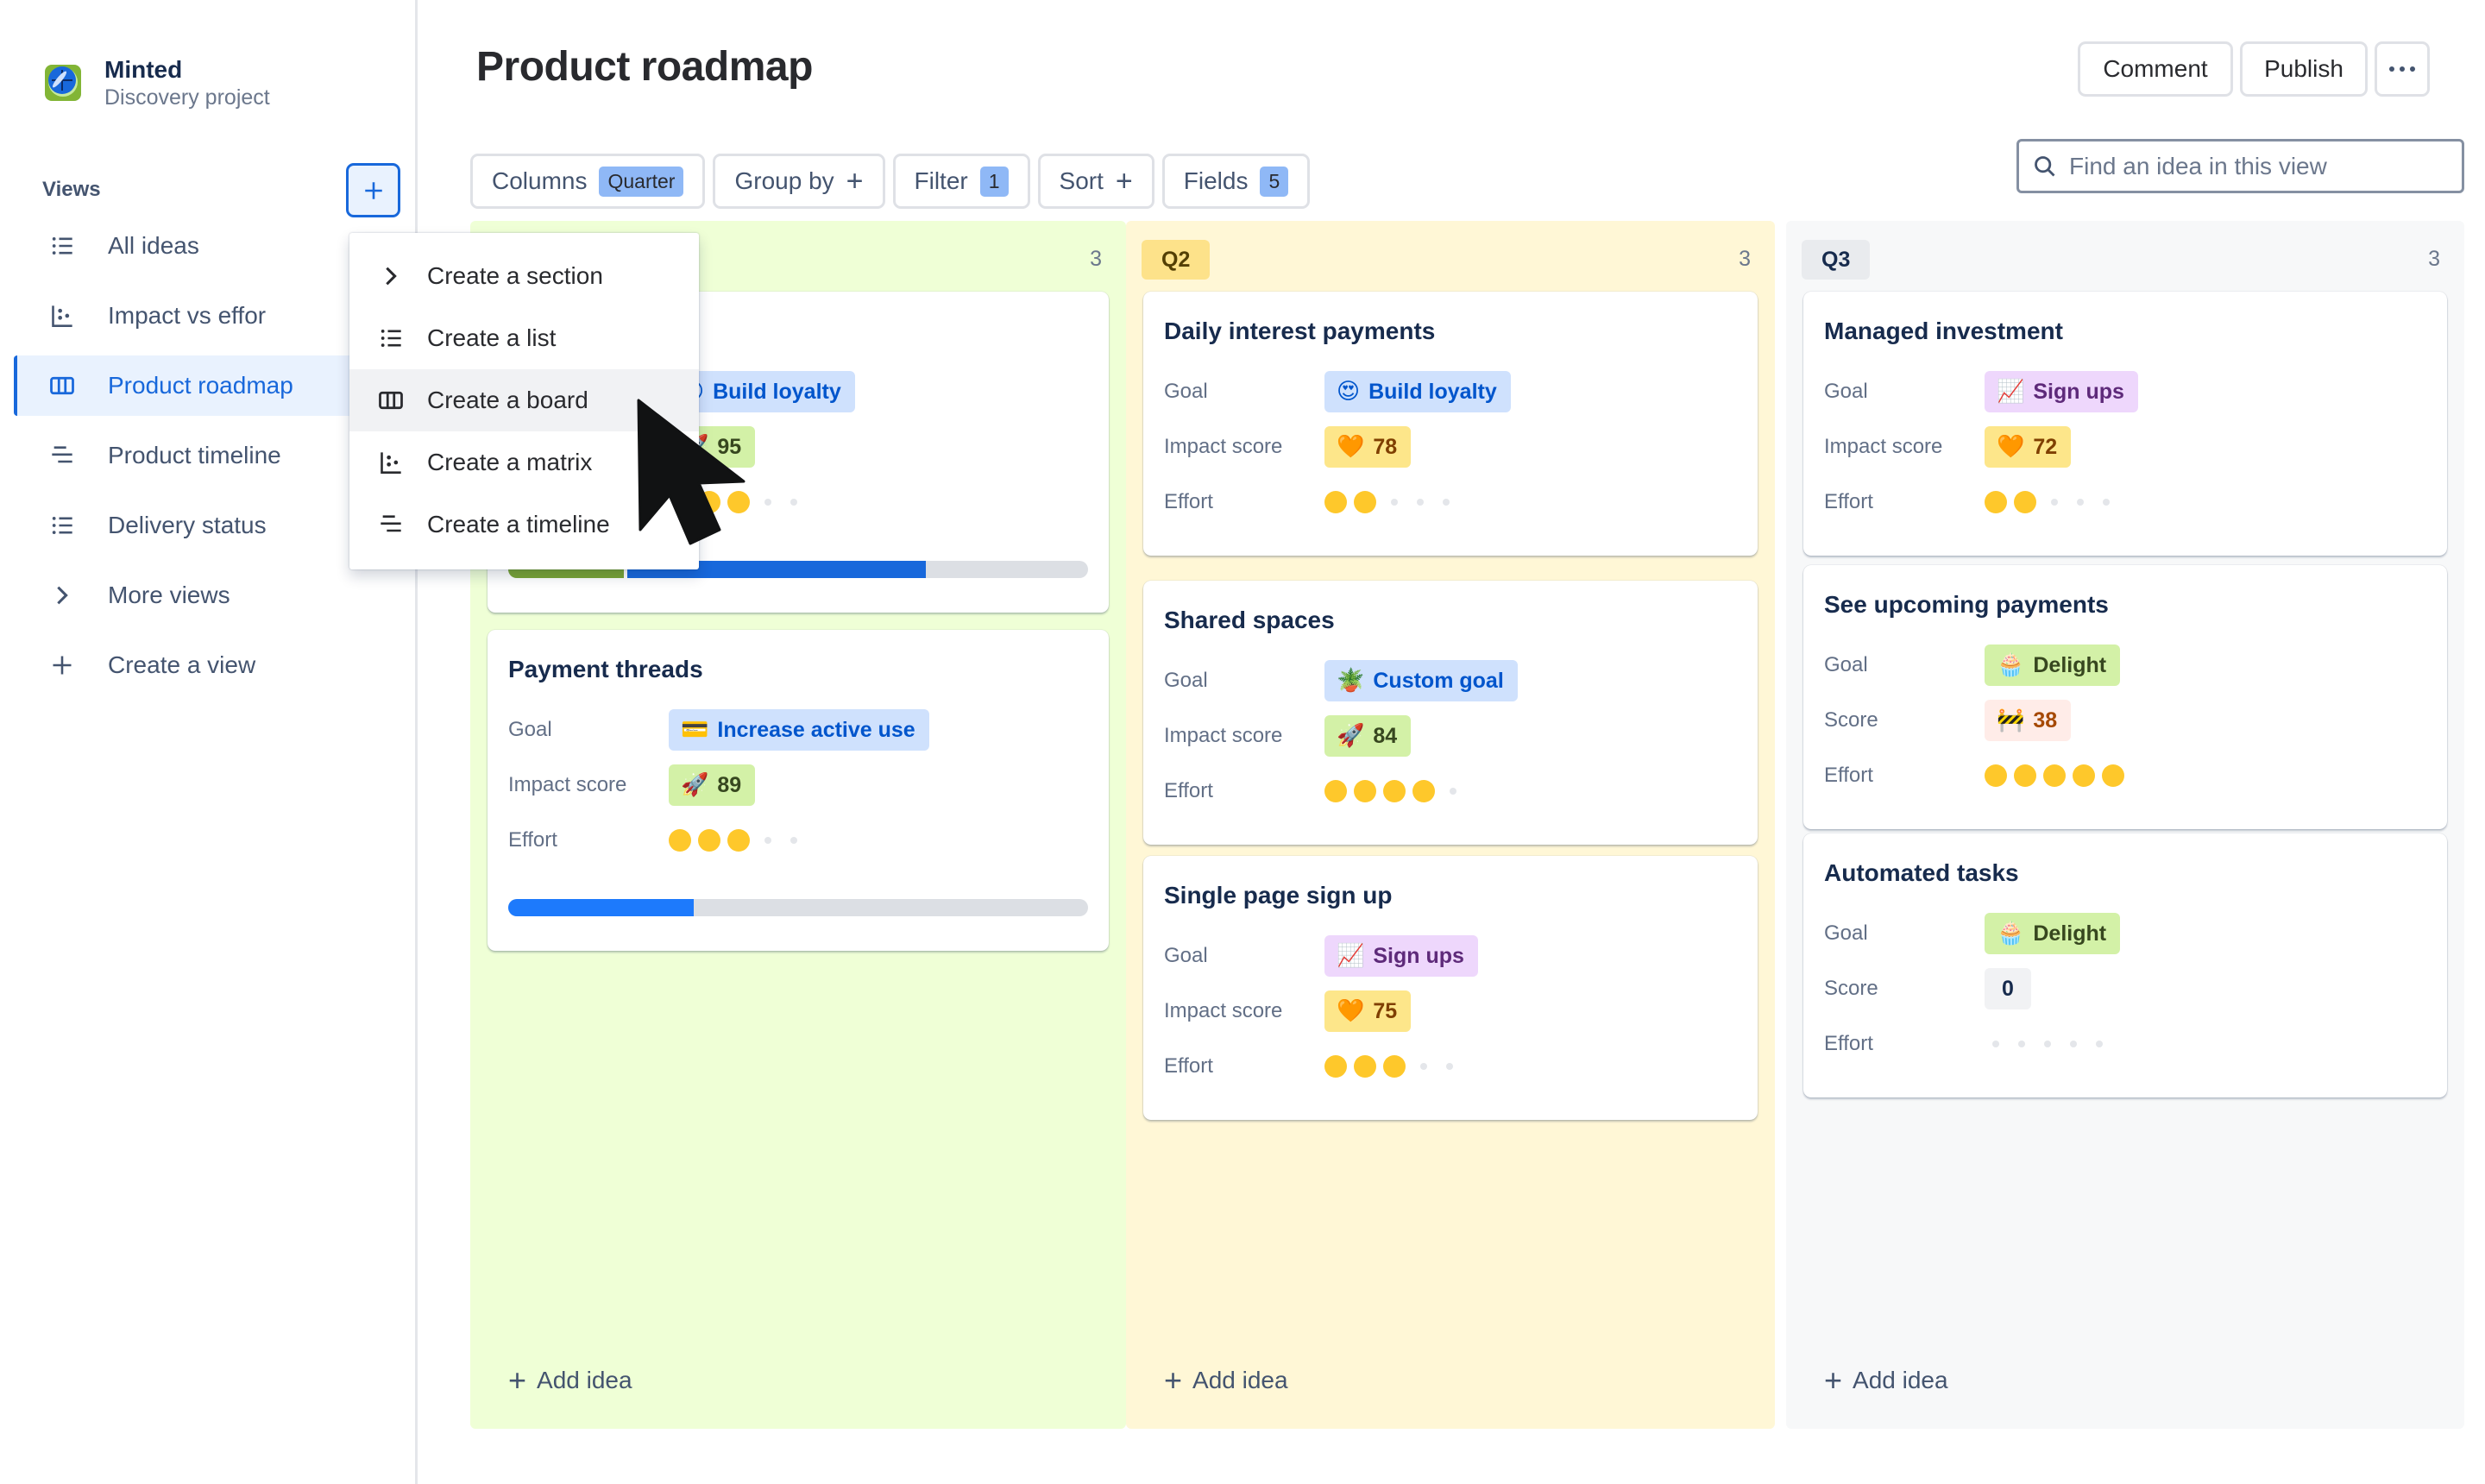 The image size is (2485, 1484). I want to click on more-button, so click(2402, 69).